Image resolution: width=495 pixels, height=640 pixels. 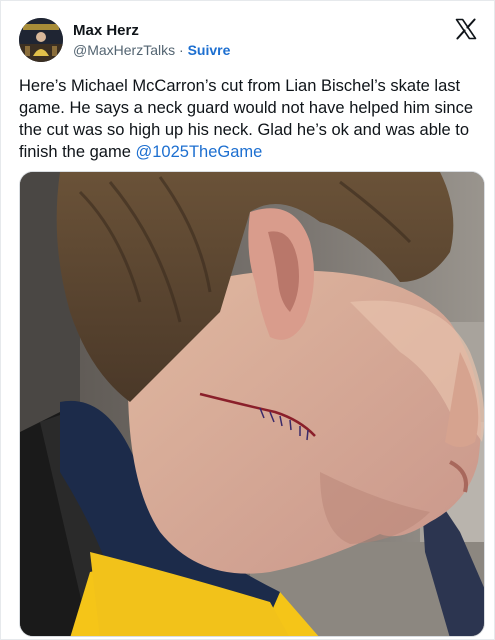 I want to click on mention-link: @1025TheGame, so click(x=198, y=152).